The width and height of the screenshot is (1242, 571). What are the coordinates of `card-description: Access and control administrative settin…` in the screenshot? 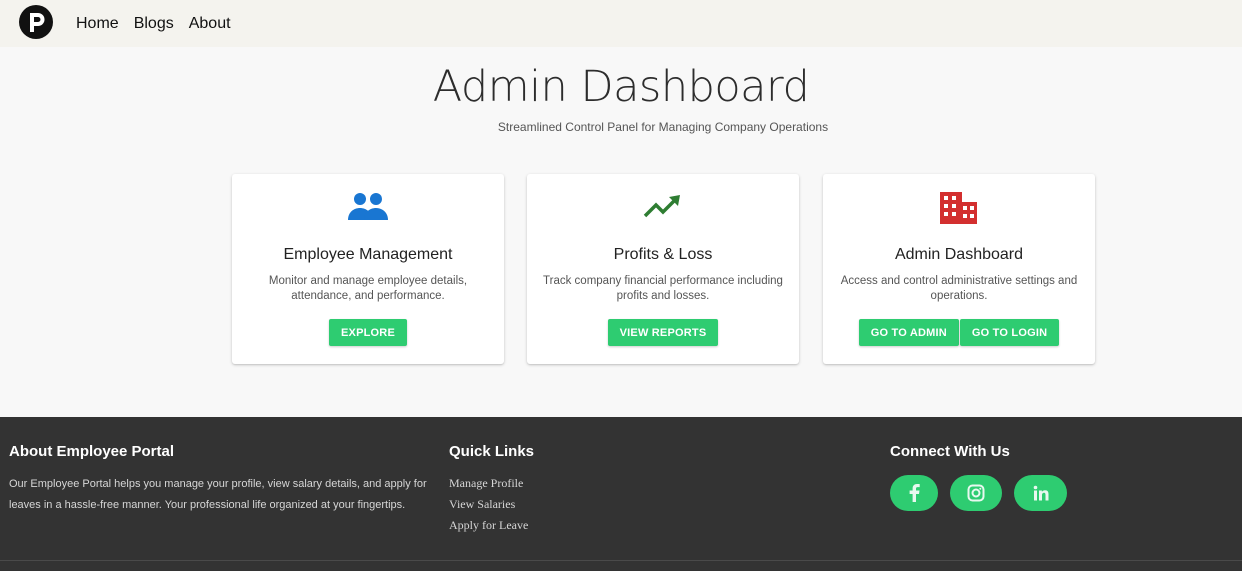 It's located at (959, 288).